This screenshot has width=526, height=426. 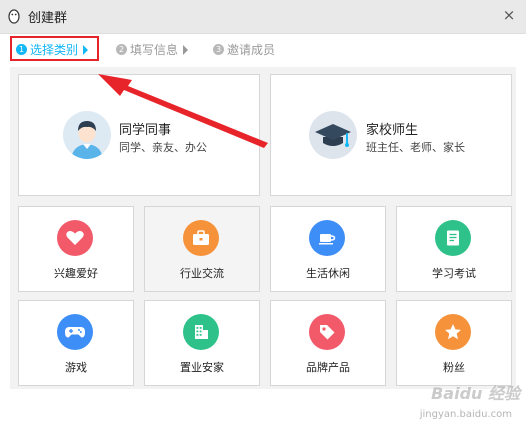 I want to click on annotation-highlight-box, so click(x=54, y=48).